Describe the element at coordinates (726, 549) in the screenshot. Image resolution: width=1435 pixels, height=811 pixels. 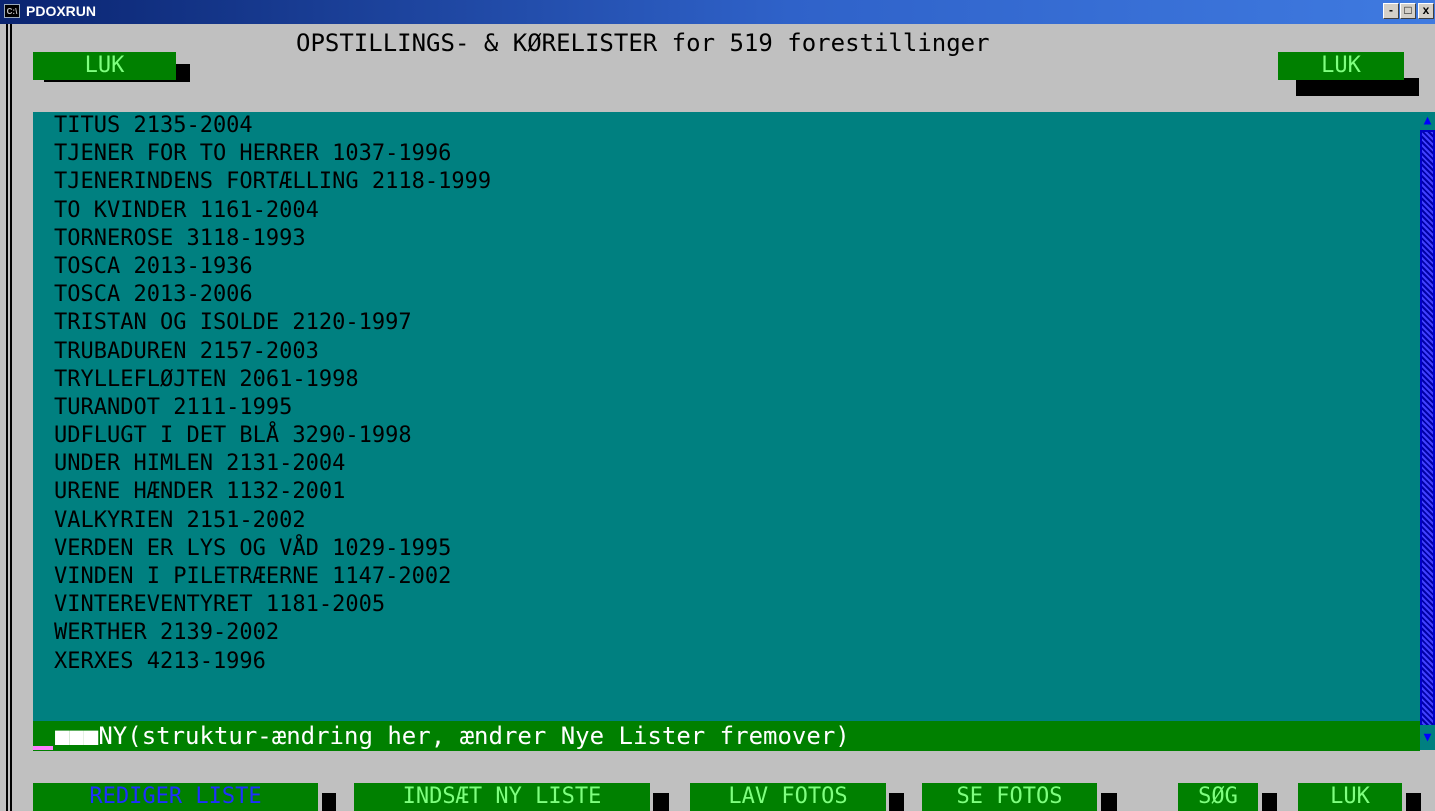
I see `list-item: VERDEN ER LYS OG VÅD 1029-1995` at that location.